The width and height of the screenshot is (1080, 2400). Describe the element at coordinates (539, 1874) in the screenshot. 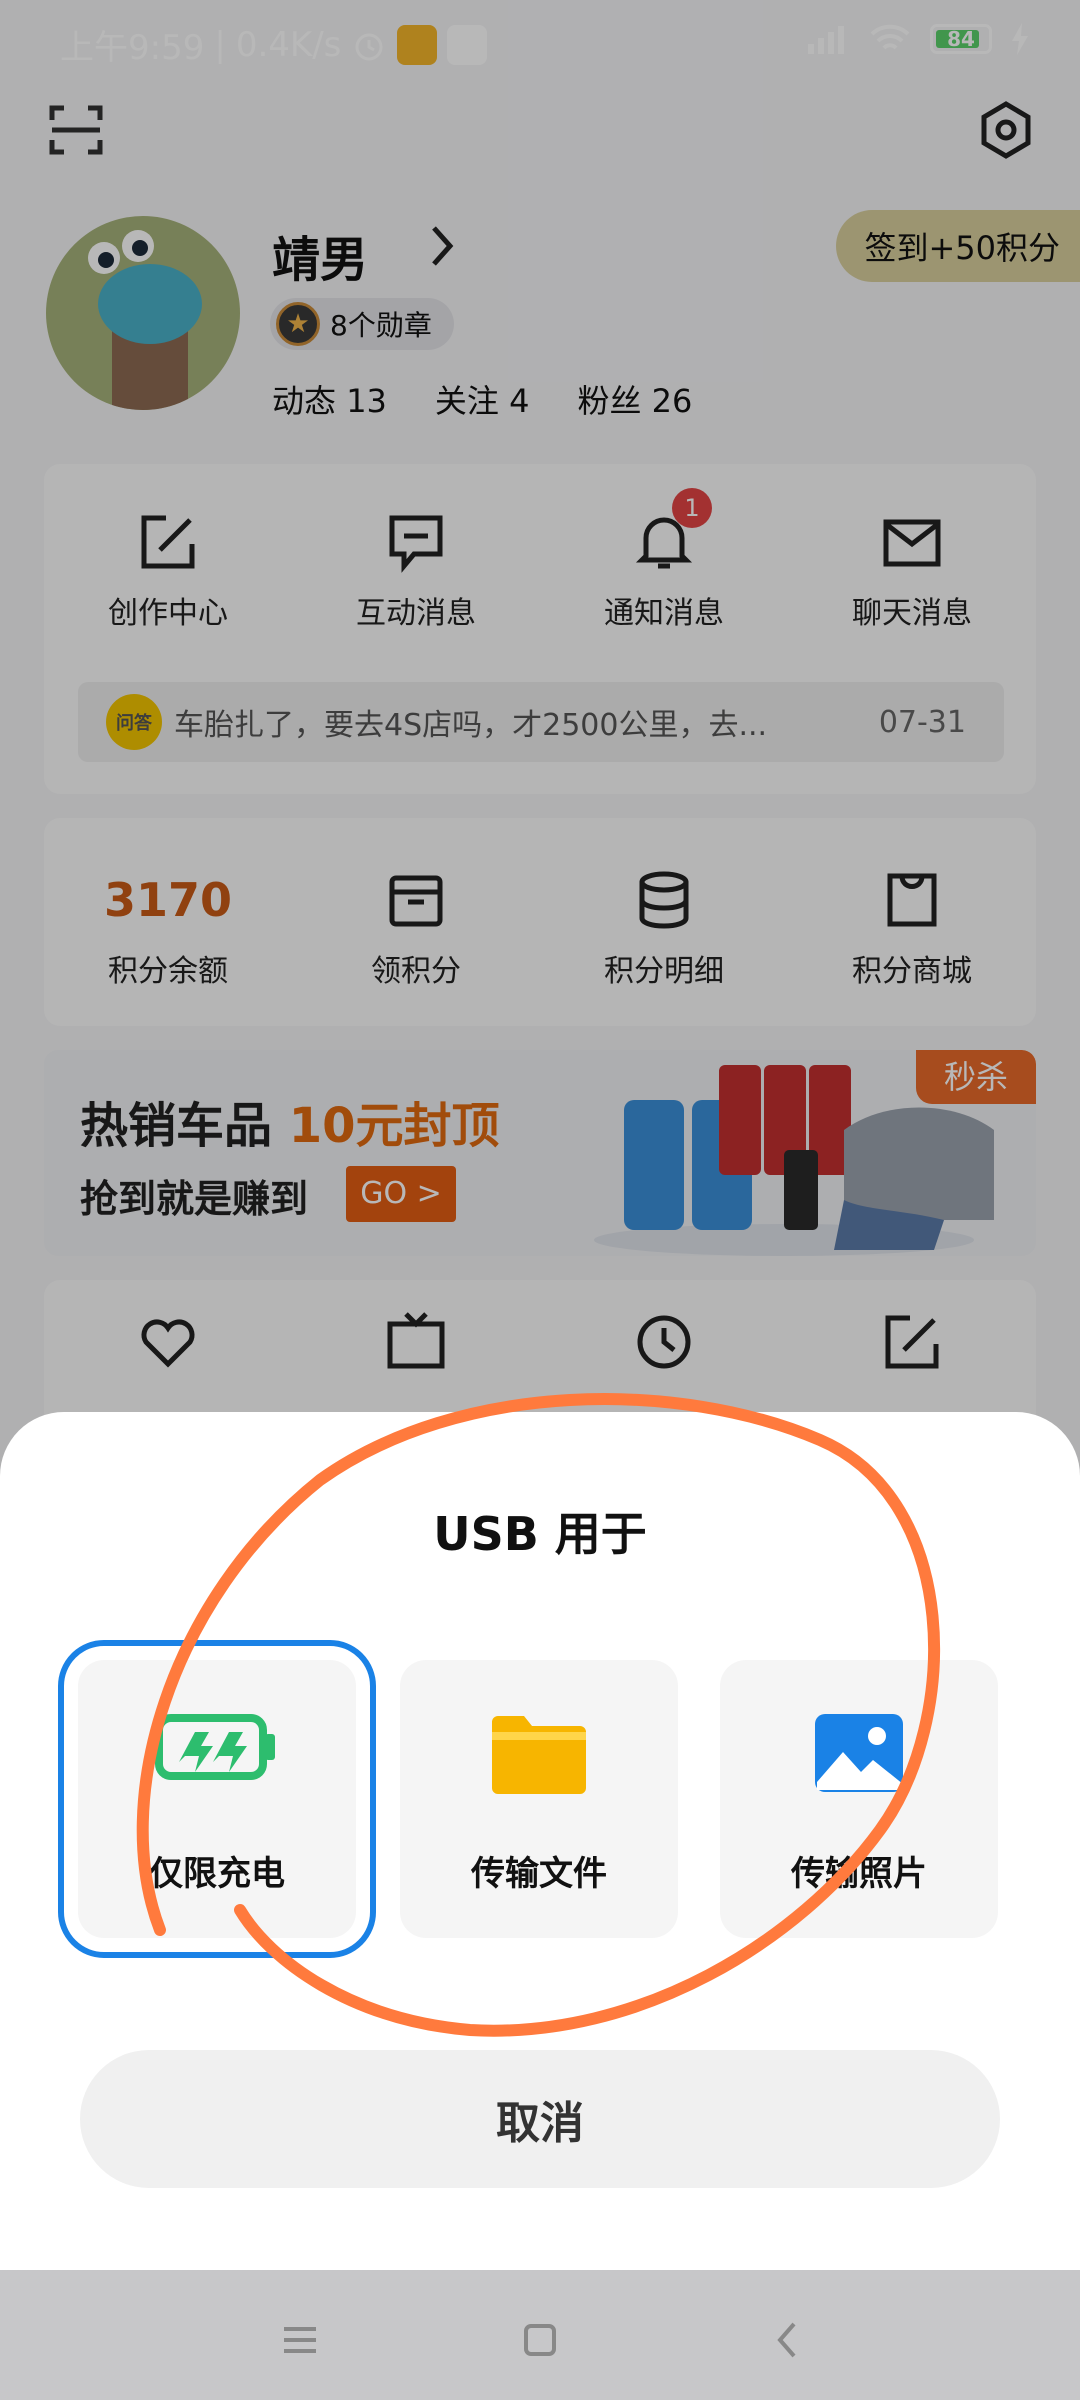

I see `option-label: 传输文件` at that location.